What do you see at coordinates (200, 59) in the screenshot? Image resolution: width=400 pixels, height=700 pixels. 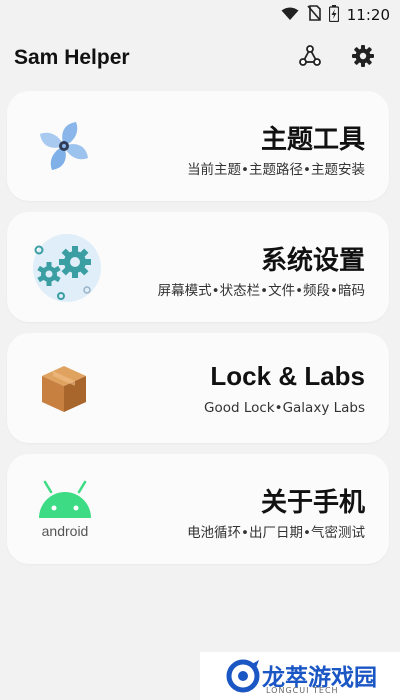 I see `app-bar: Sam Helper` at bounding box center [200, 59].